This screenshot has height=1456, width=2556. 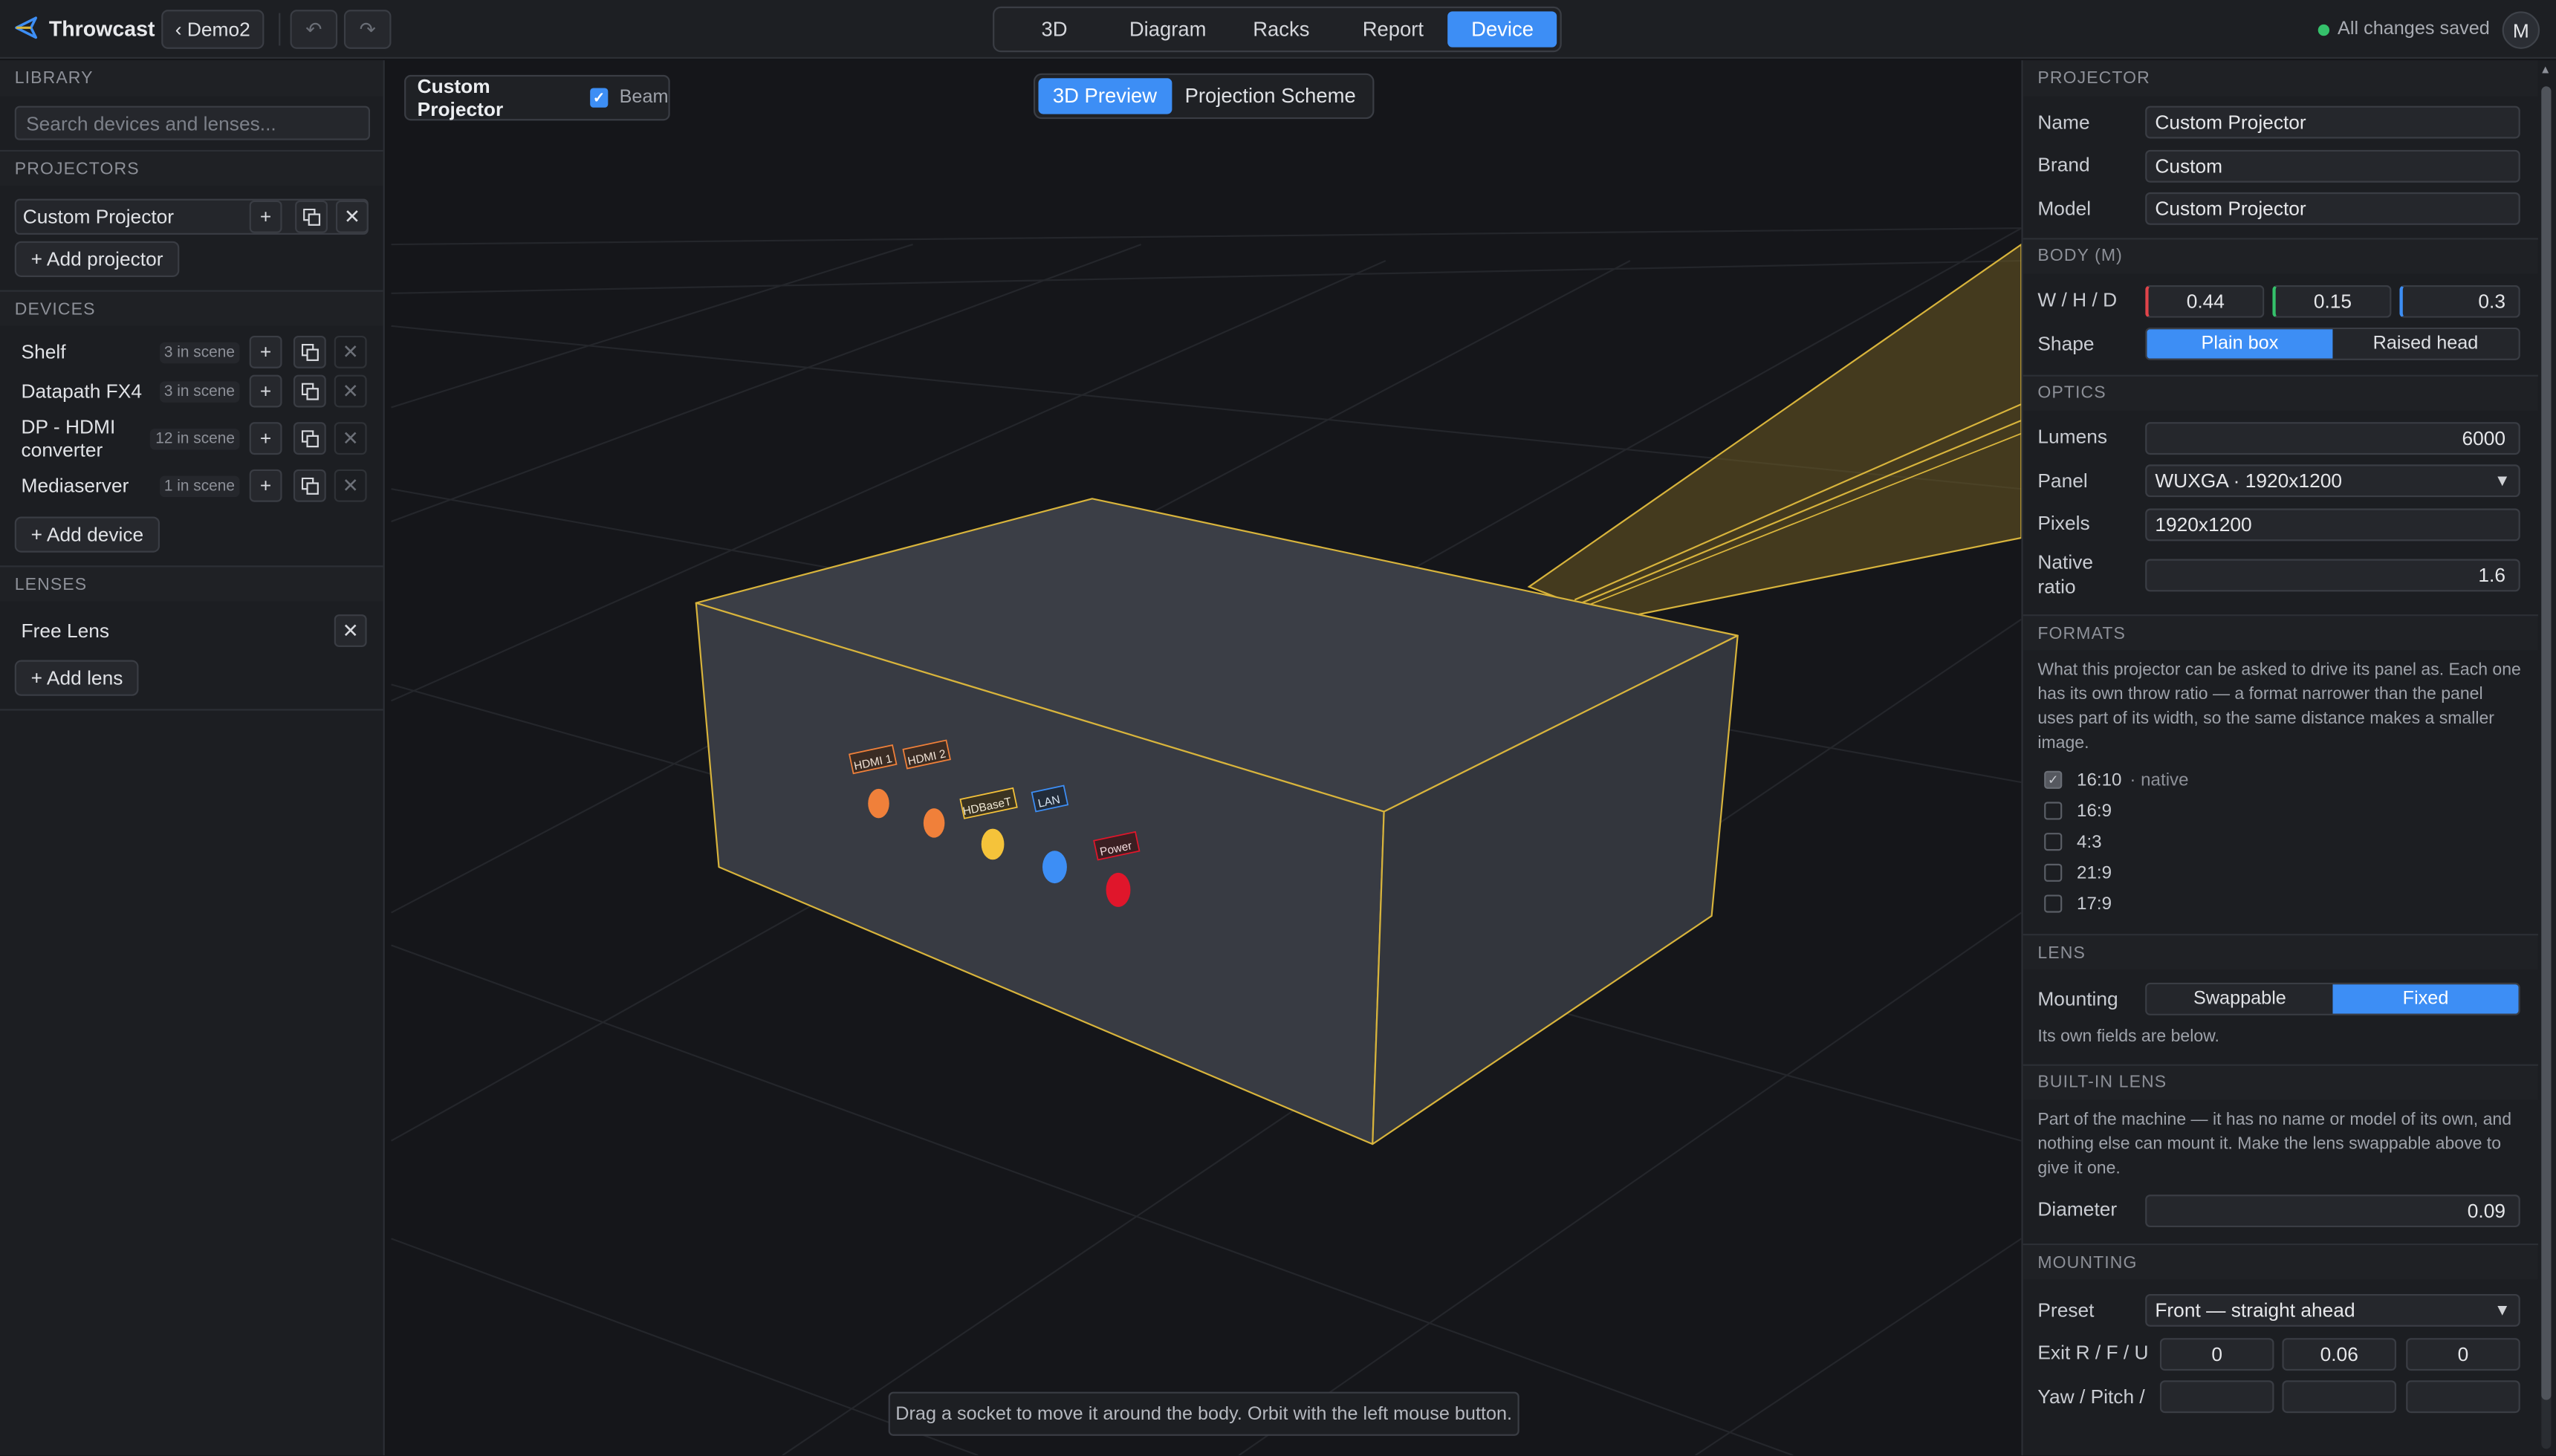 I want to click on panel-select: WUXGA · 1920x1200 ▼, so click(x=2332, y=481).